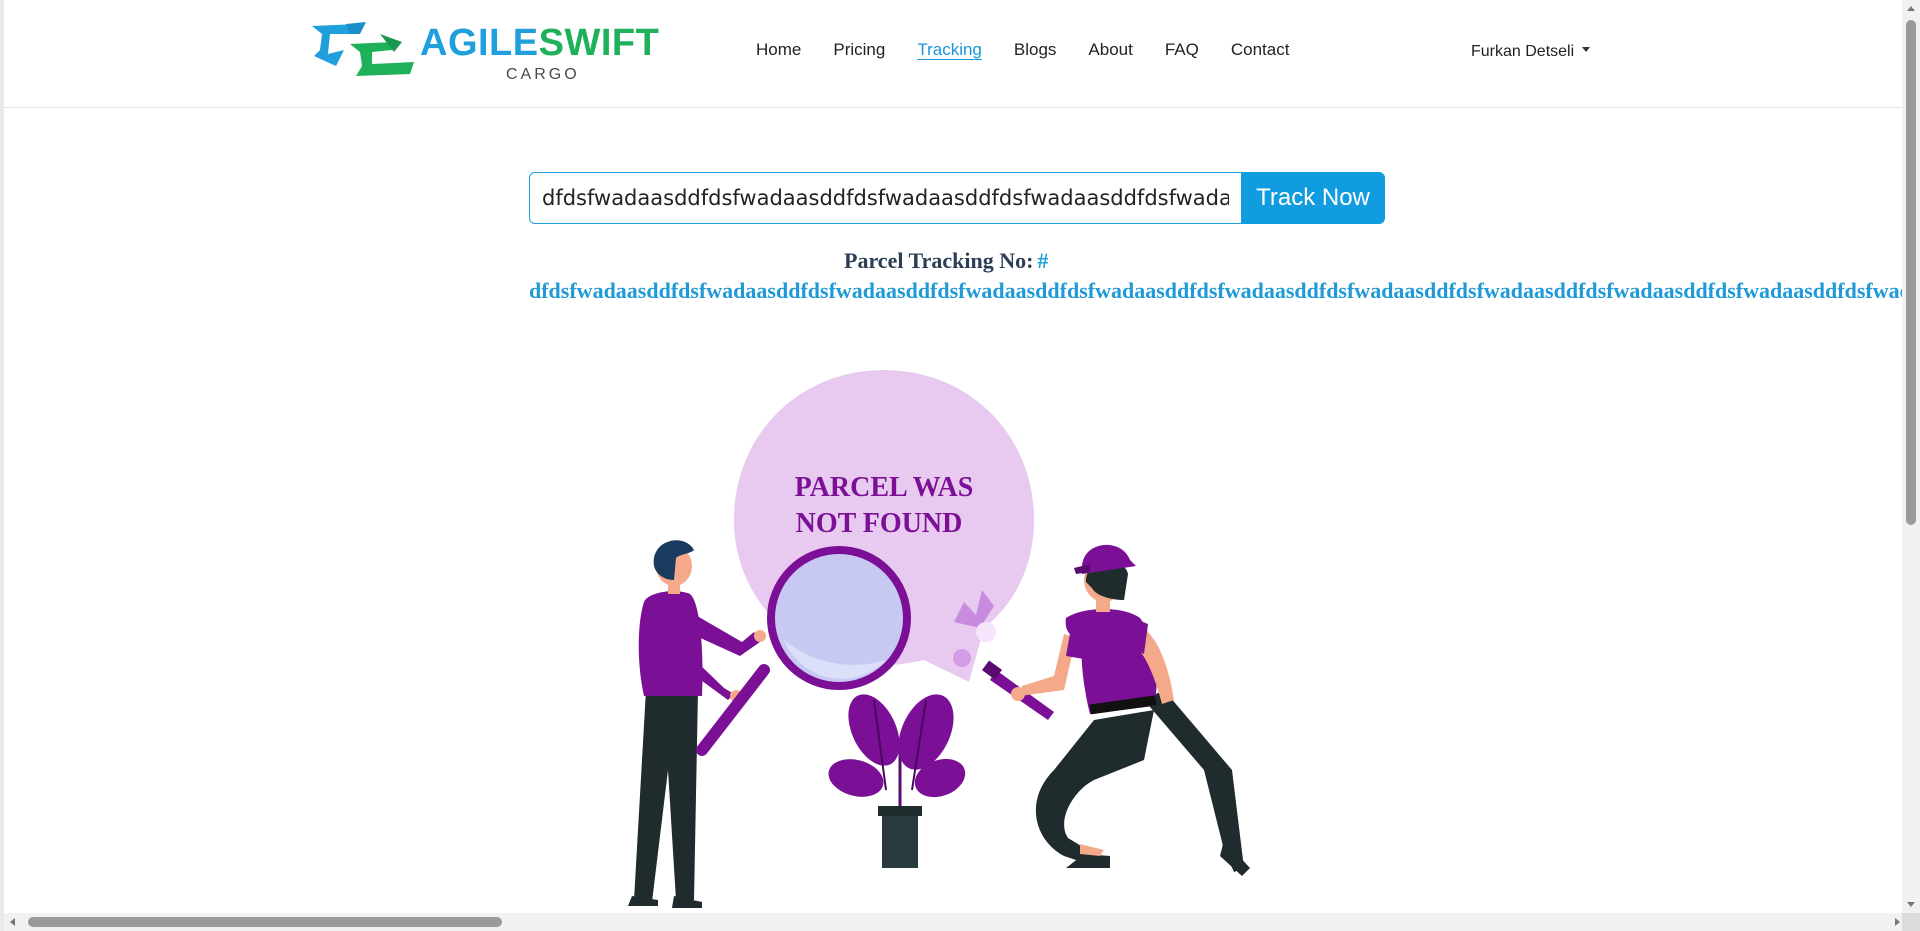 This screenshot has height=931, width=1920. I want to click on nav-blogs: Blogs, so click(1035, 50).